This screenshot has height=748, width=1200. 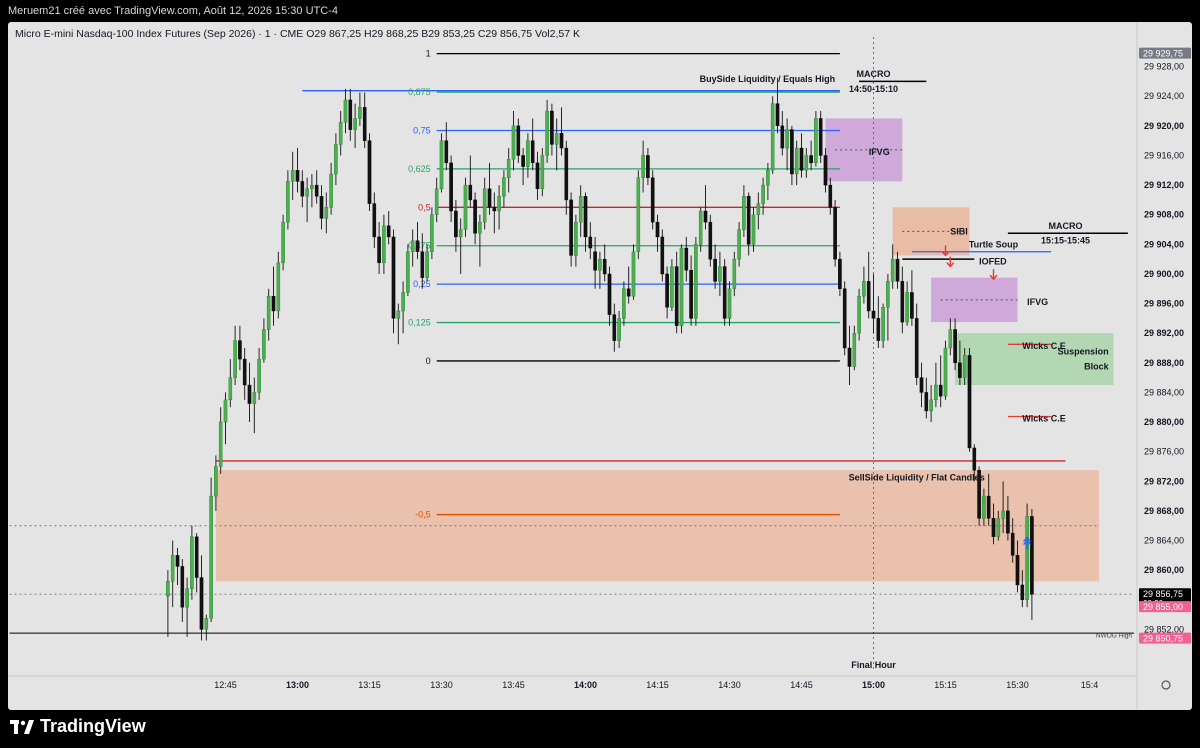 I want to click on sellside-fvg-zone, so click(x=657, y=526).